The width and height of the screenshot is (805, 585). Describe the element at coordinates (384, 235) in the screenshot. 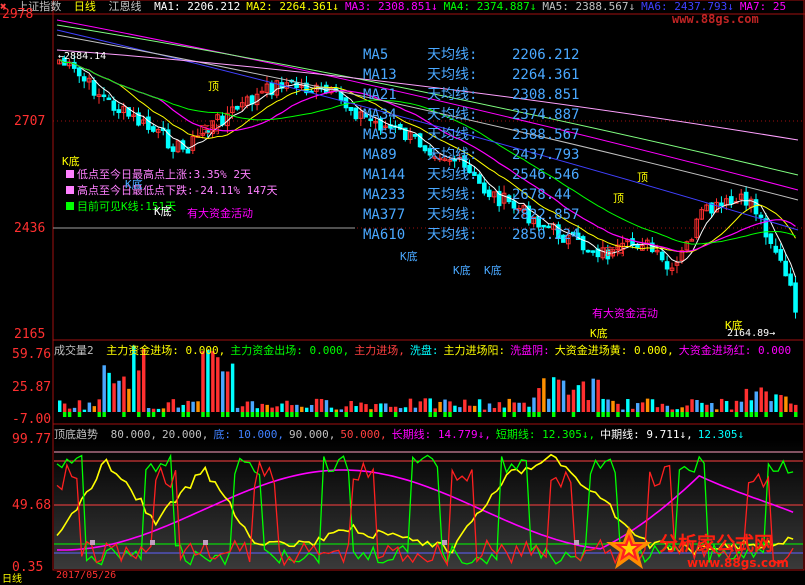

I see `ma-name: MA610` at that location.